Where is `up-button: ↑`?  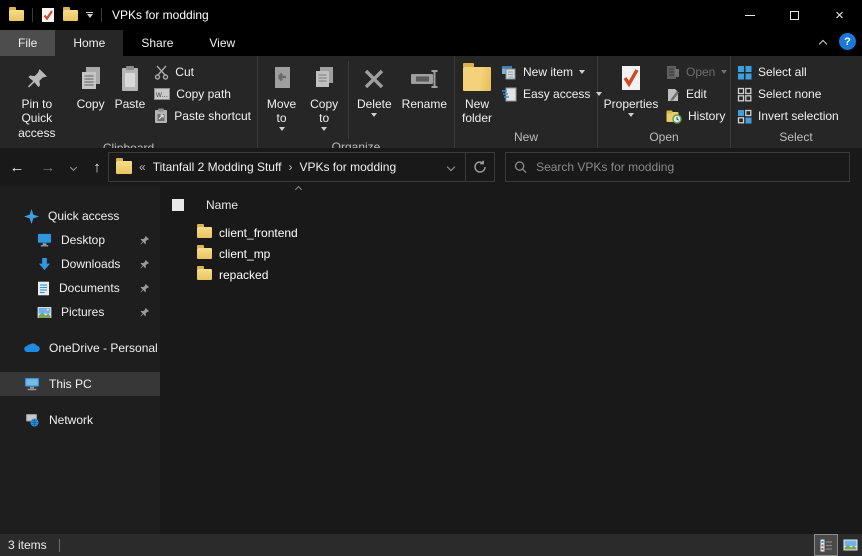
up-button: ↑ is located at coordinates (97, 167).